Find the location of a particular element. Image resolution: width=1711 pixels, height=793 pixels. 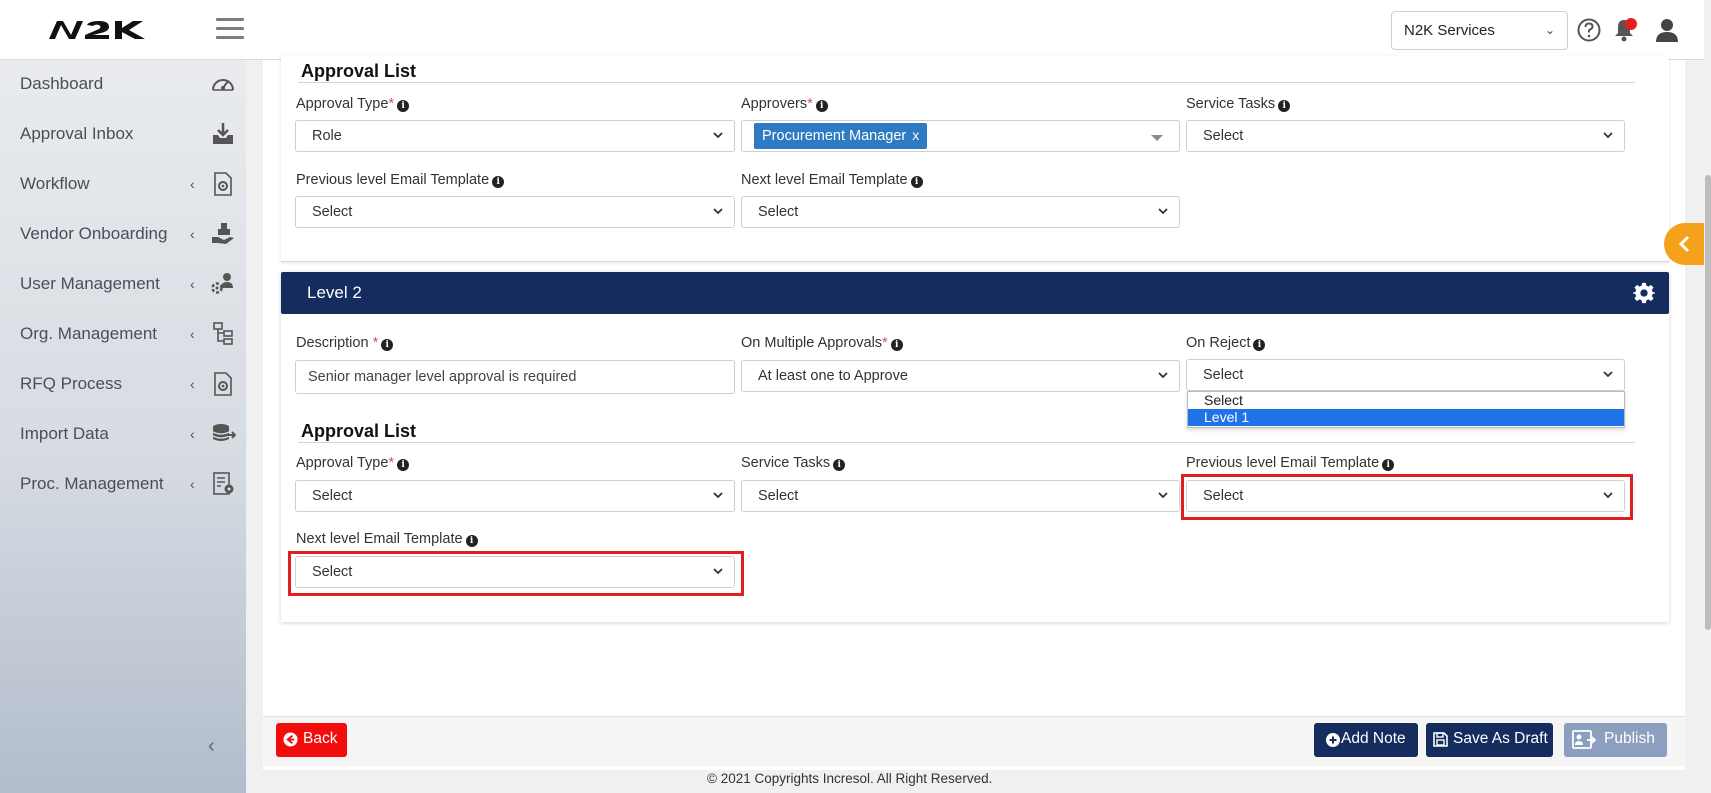

help-icon is located at coordinates (1589, 30).